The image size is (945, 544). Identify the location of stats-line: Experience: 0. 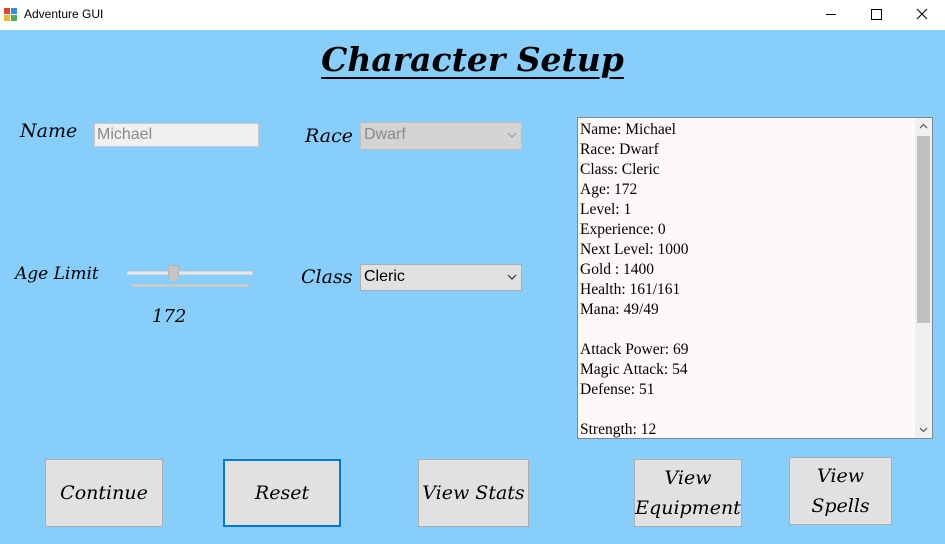
(756, 230).